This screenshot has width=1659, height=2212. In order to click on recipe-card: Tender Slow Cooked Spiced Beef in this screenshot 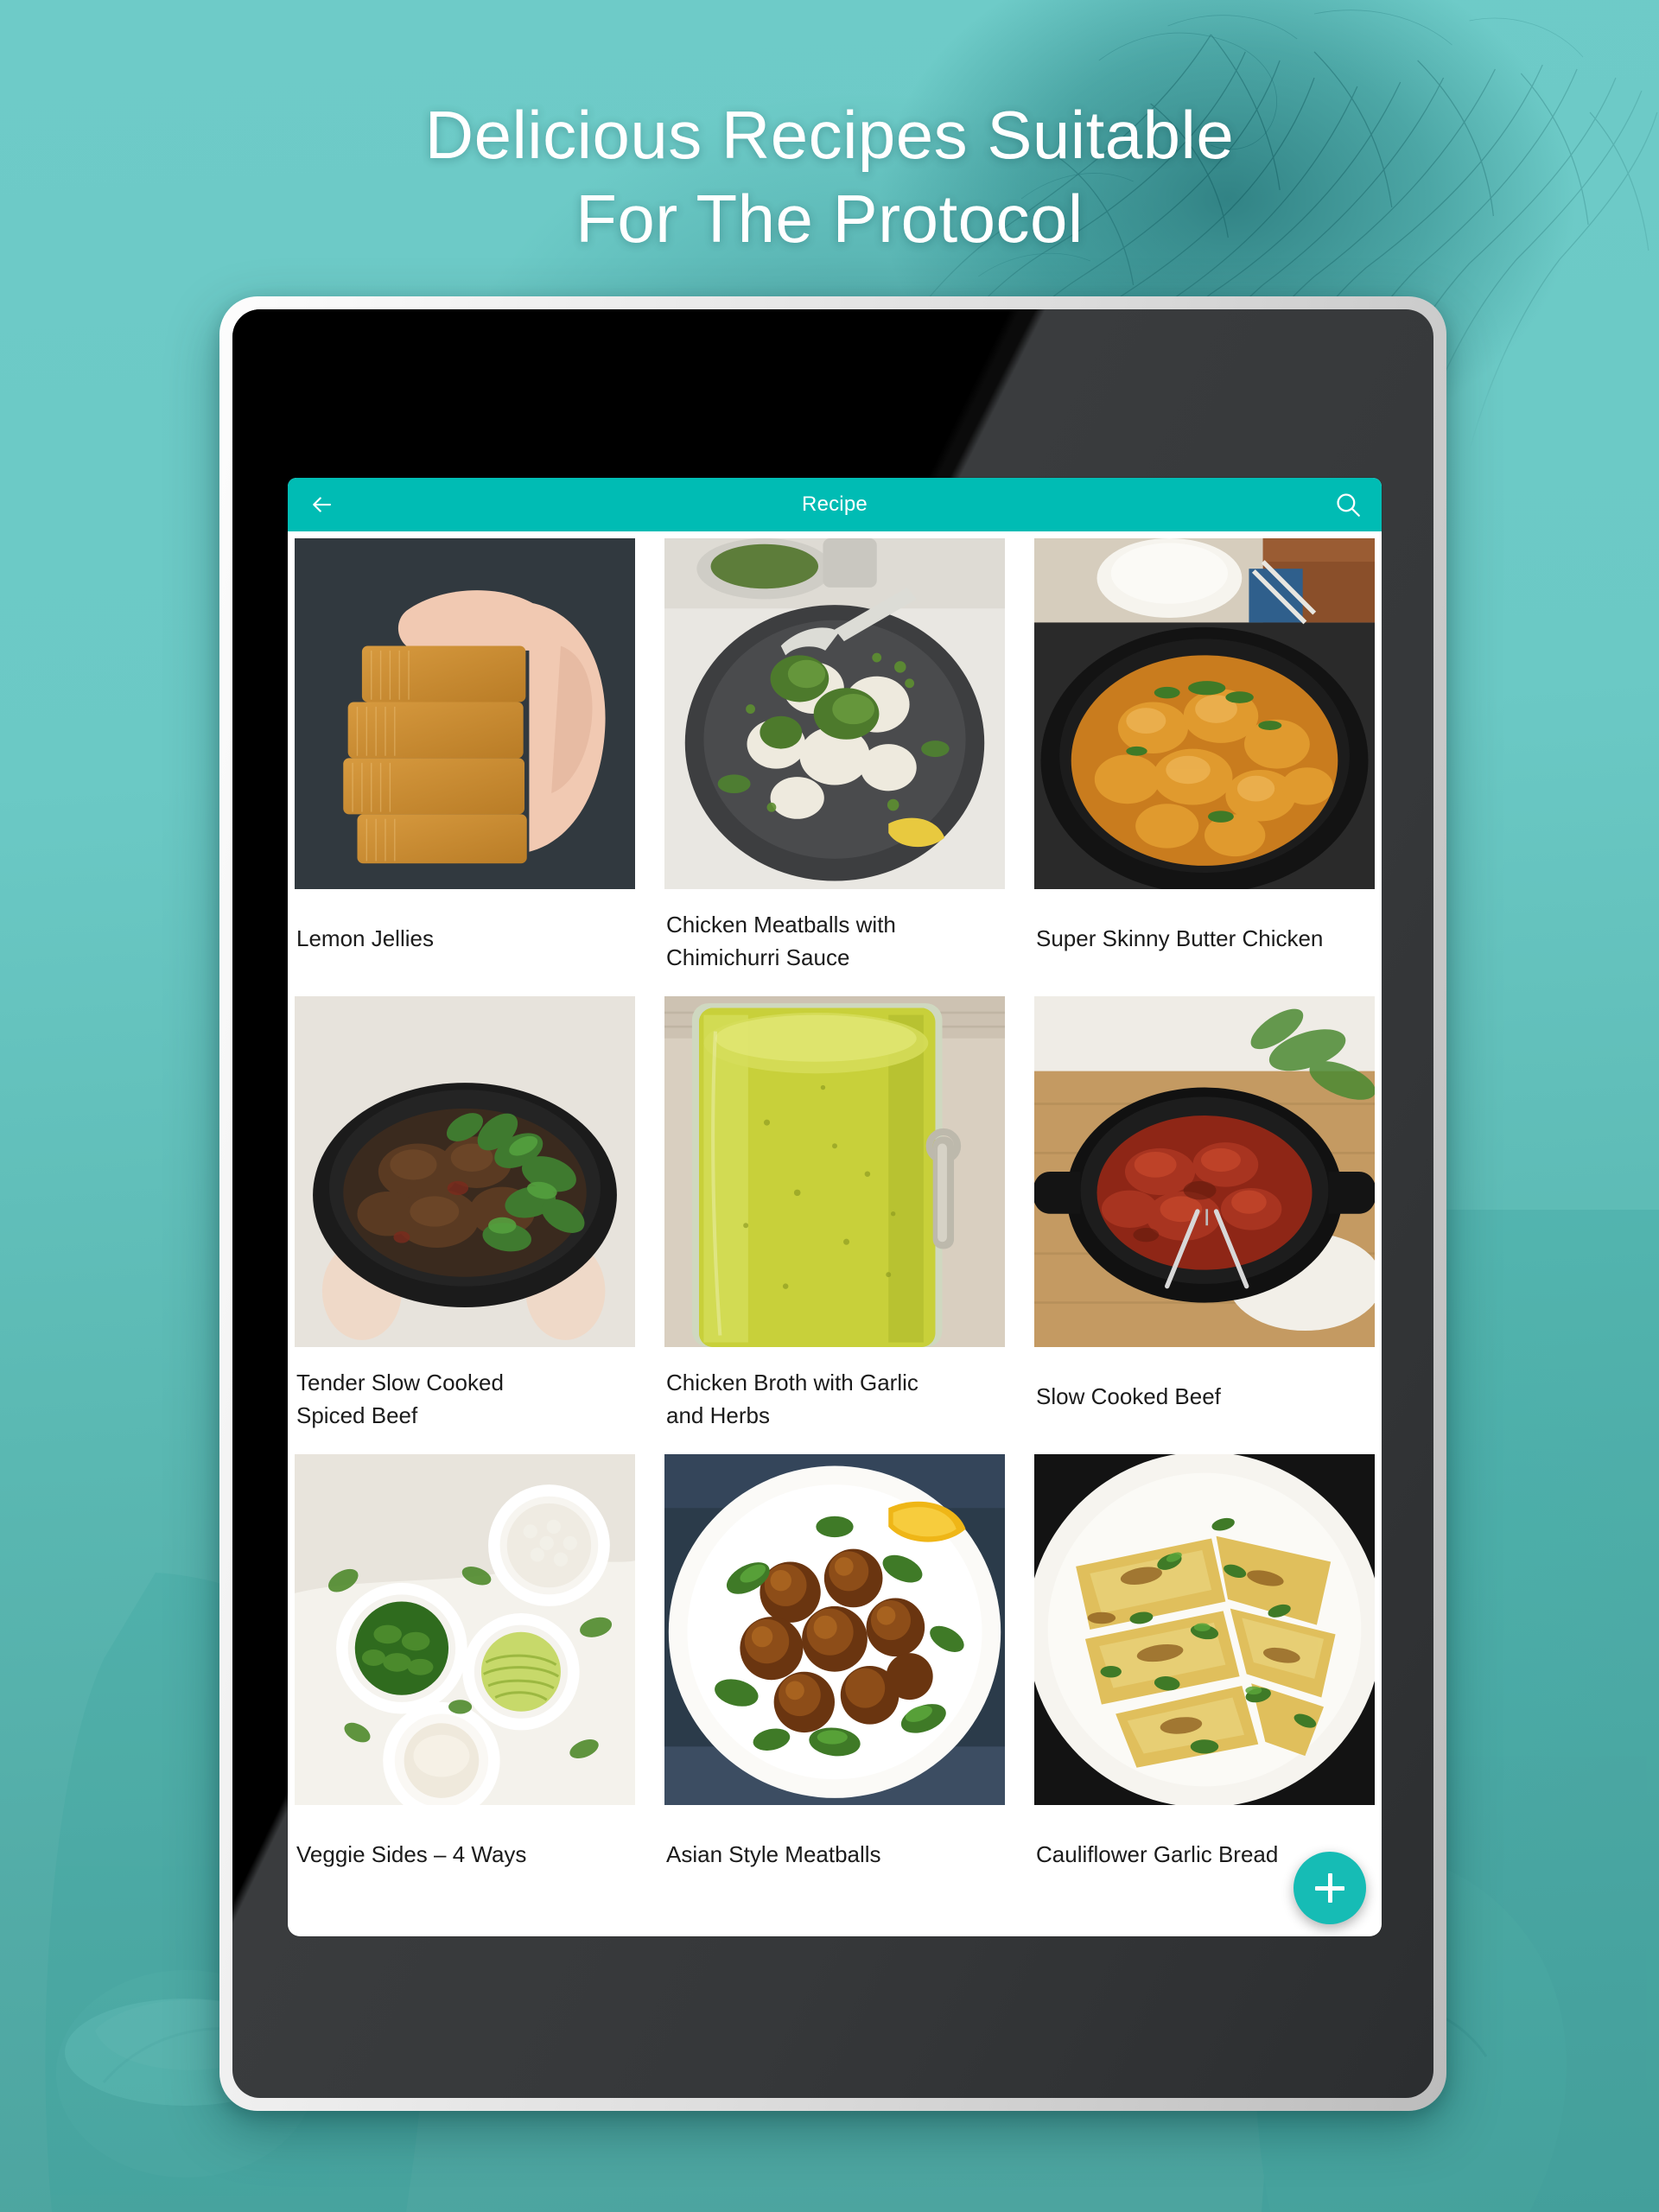, I will do `click(465, 1225)`.